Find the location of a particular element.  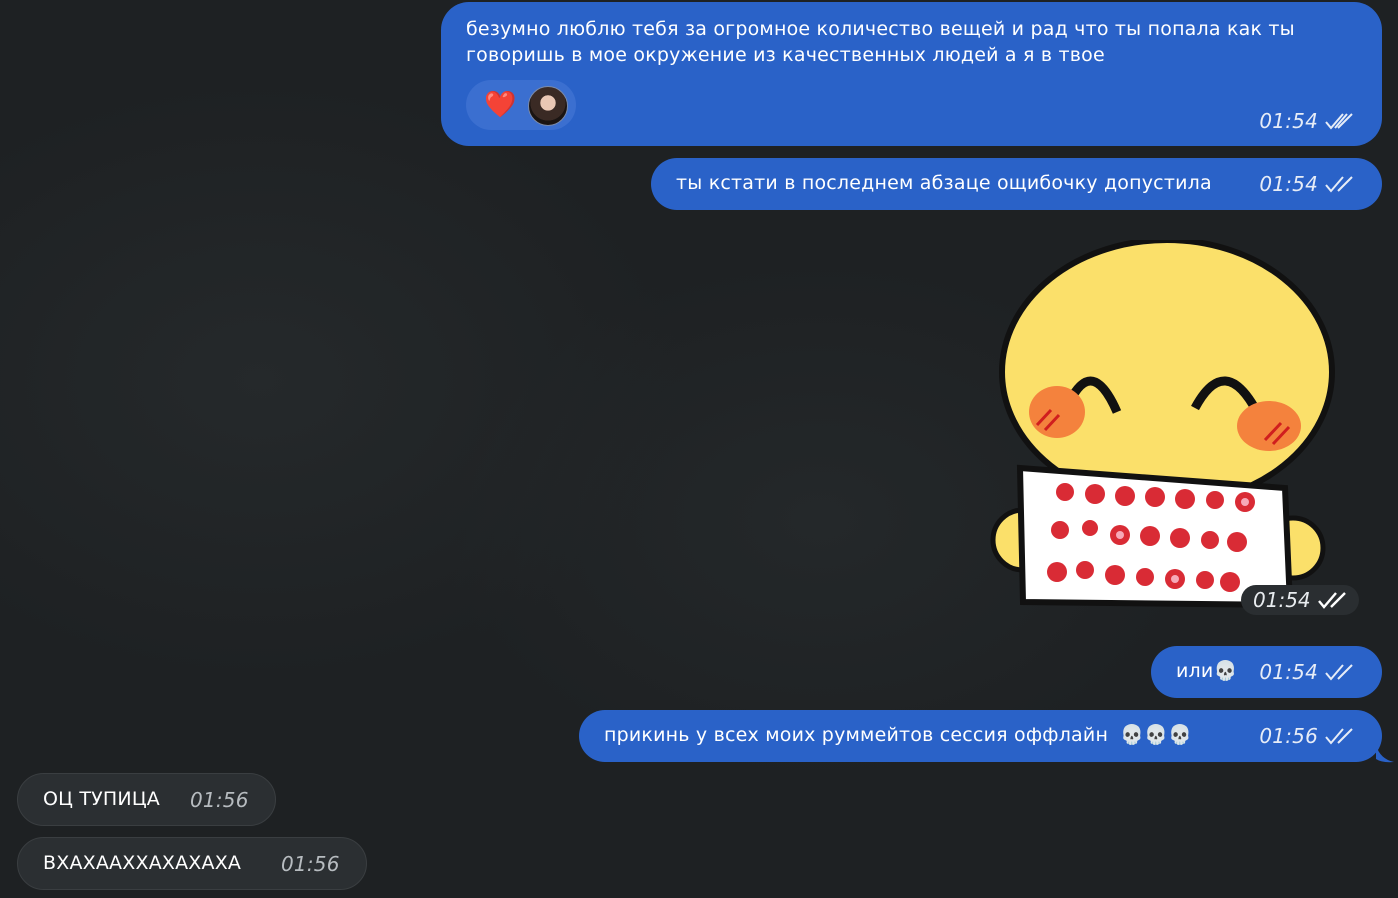

incoming-message-1: ОЦ ТУПИЦА 01:56 is located at coordinates (146, 799).